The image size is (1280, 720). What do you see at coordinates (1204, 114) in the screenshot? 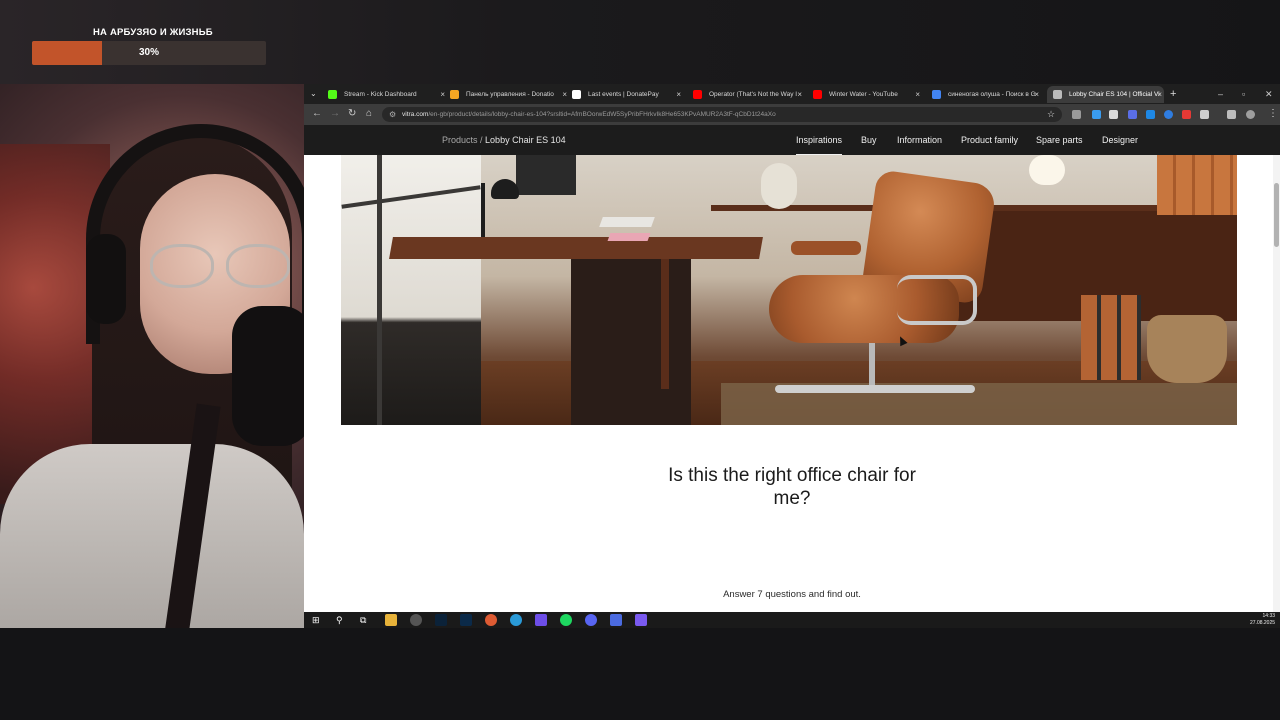
I see `extensions-puzzle-icon` at bounding box center [1204, 114].